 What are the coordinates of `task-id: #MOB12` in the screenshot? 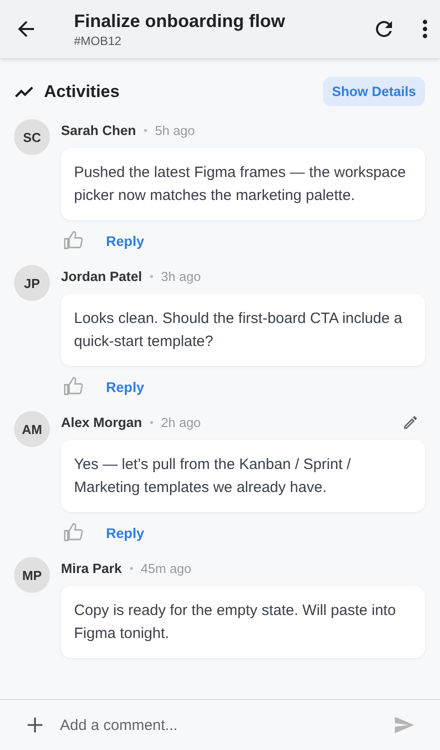 It's located at (98, 41).